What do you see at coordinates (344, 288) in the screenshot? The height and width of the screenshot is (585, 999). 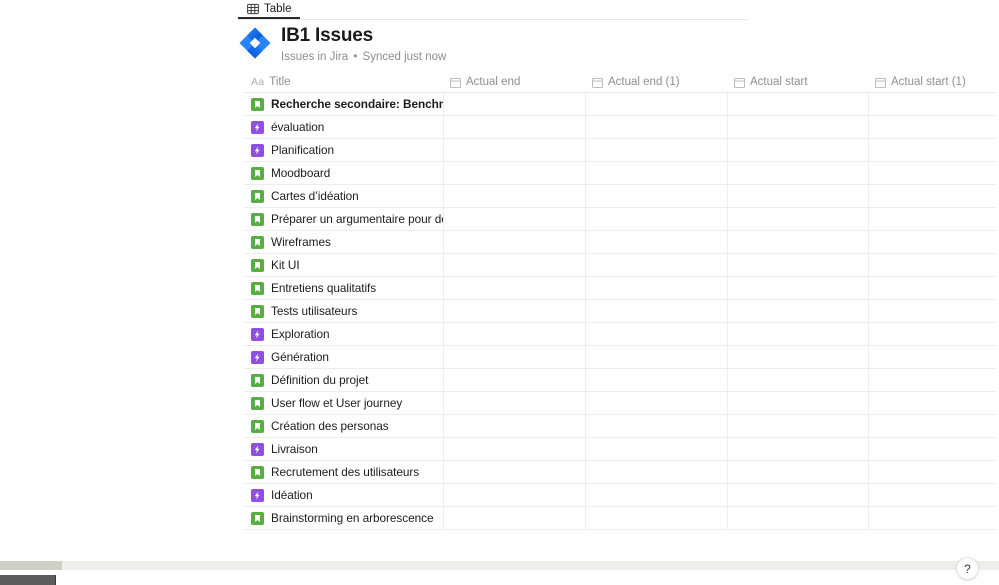 I see `cell-title: Entretiens qualitatifs` at bounding box center [344, 288].